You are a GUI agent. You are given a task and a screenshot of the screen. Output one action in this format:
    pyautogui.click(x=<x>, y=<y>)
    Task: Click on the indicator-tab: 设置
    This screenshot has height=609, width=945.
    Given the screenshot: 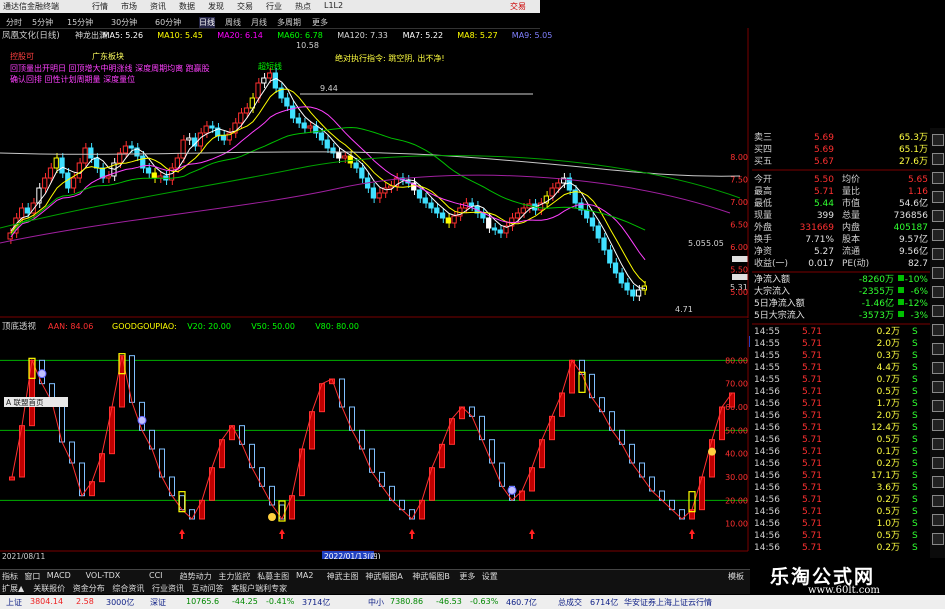 What is the action you would take?
    pyautogui.click(x=490, y=576)
    